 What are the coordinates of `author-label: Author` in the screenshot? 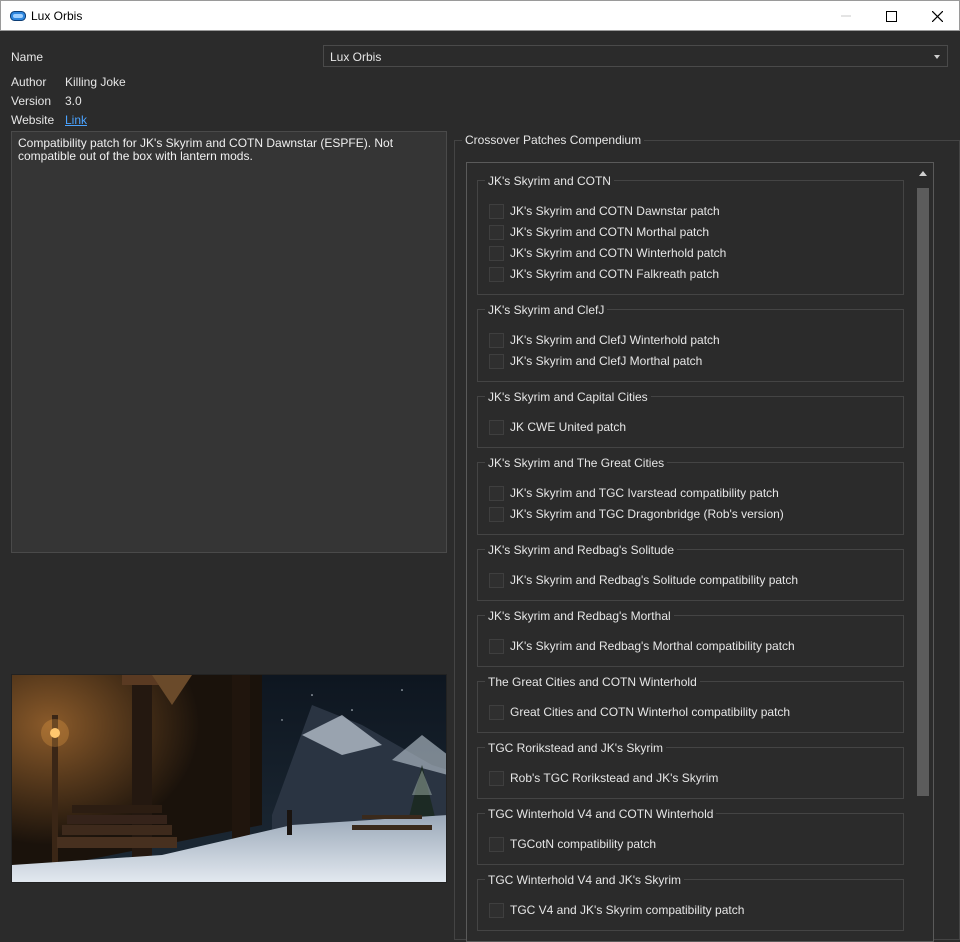 It's located at (29, 82).